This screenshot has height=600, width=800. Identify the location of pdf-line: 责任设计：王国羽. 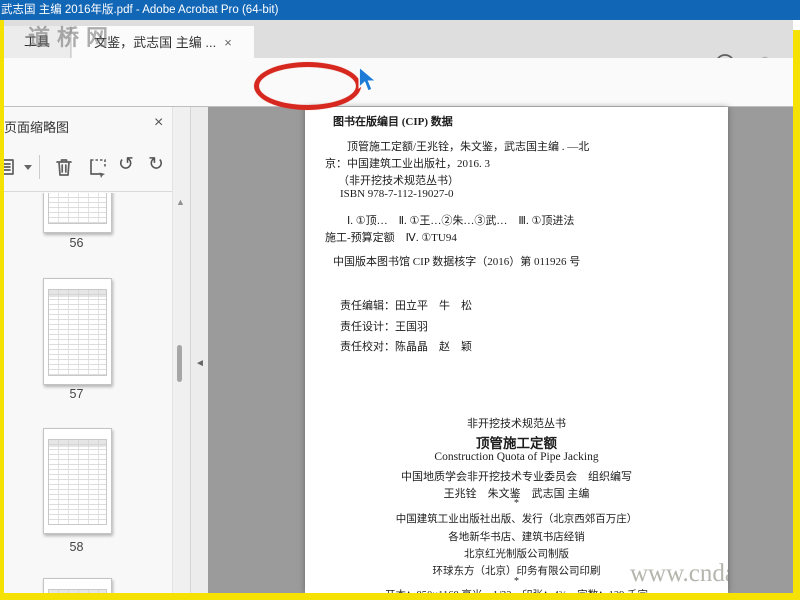
(384, 327).